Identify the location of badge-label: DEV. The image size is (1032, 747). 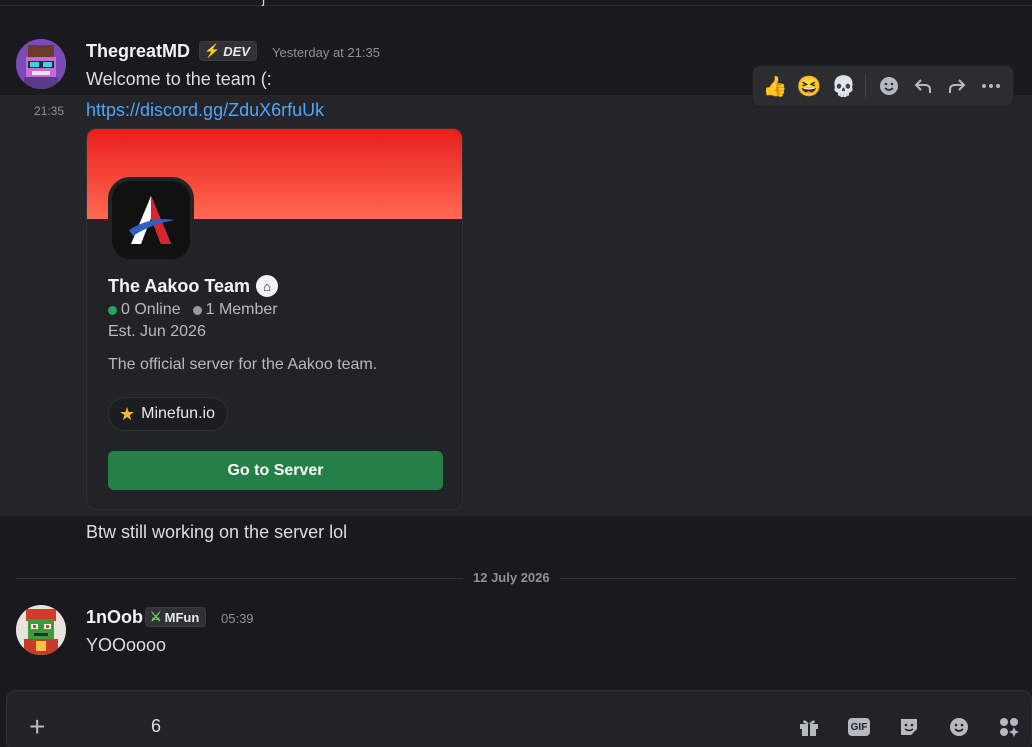
(236, 51).